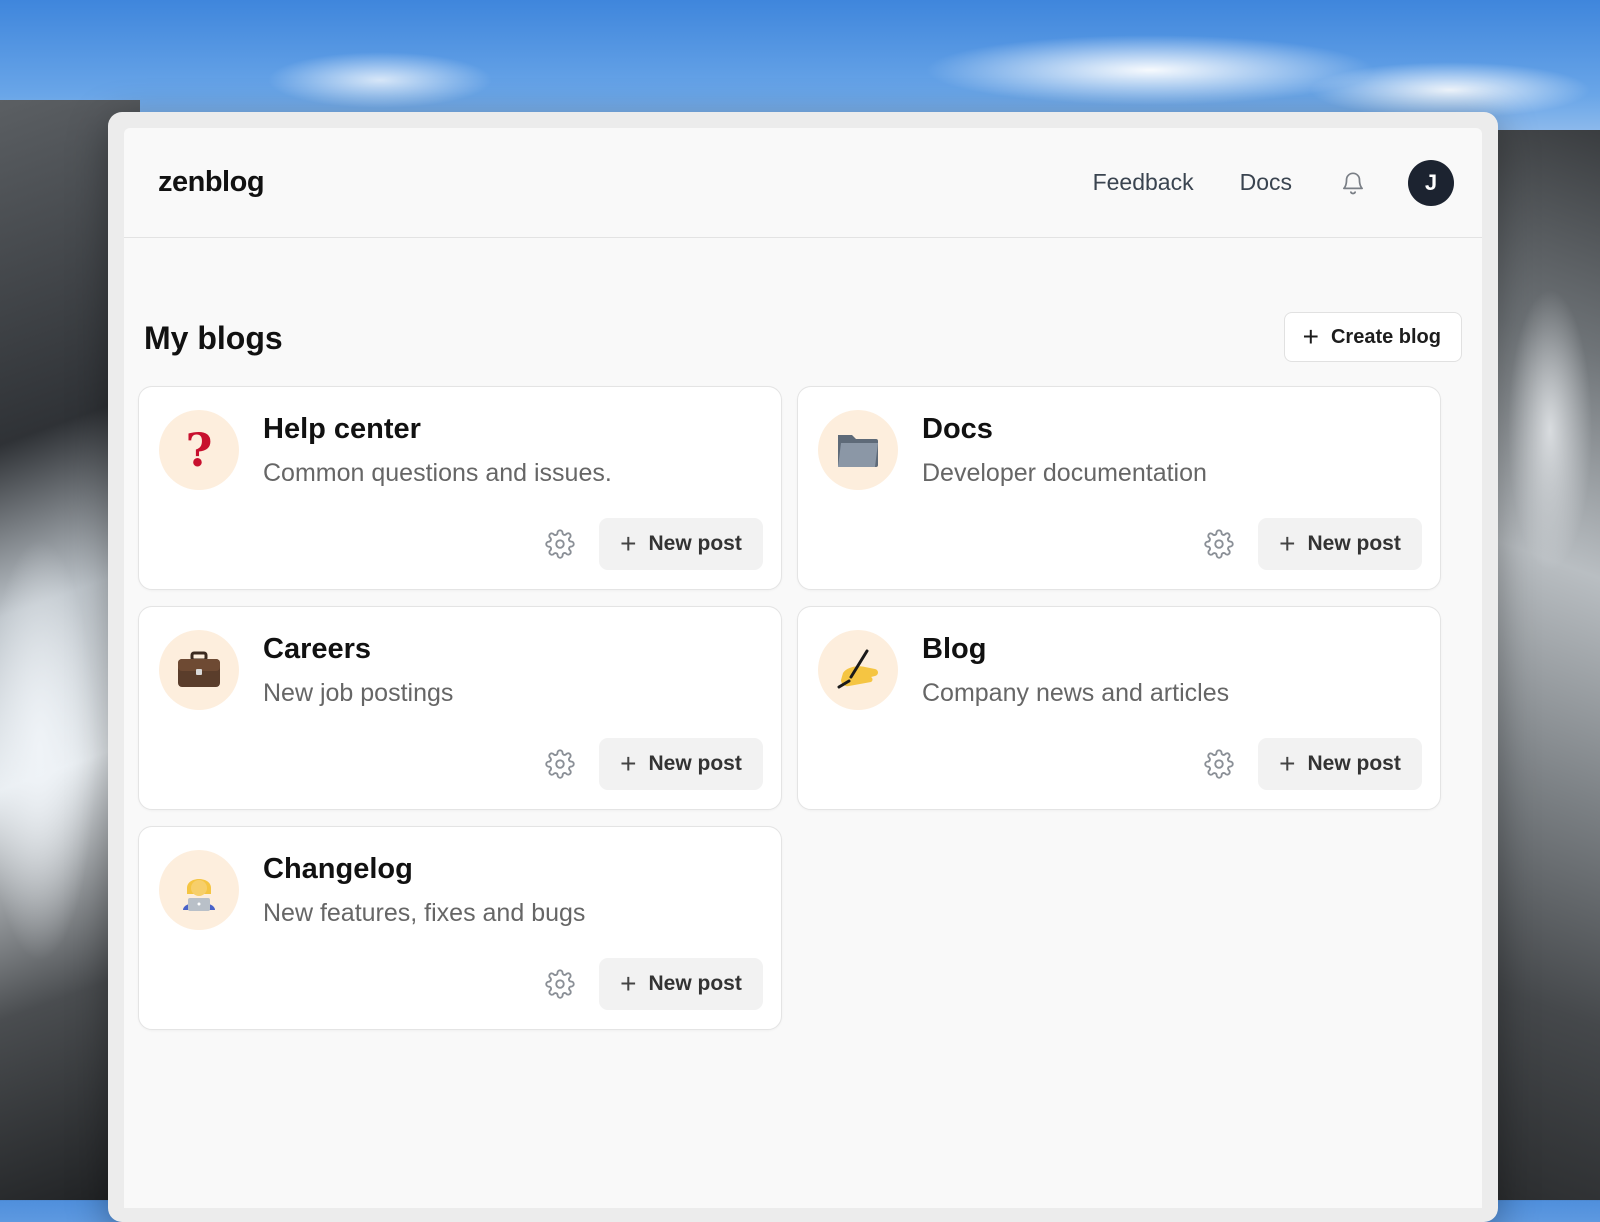  I want to click on create-blog-button: + Create blog, so click(1372, 337).